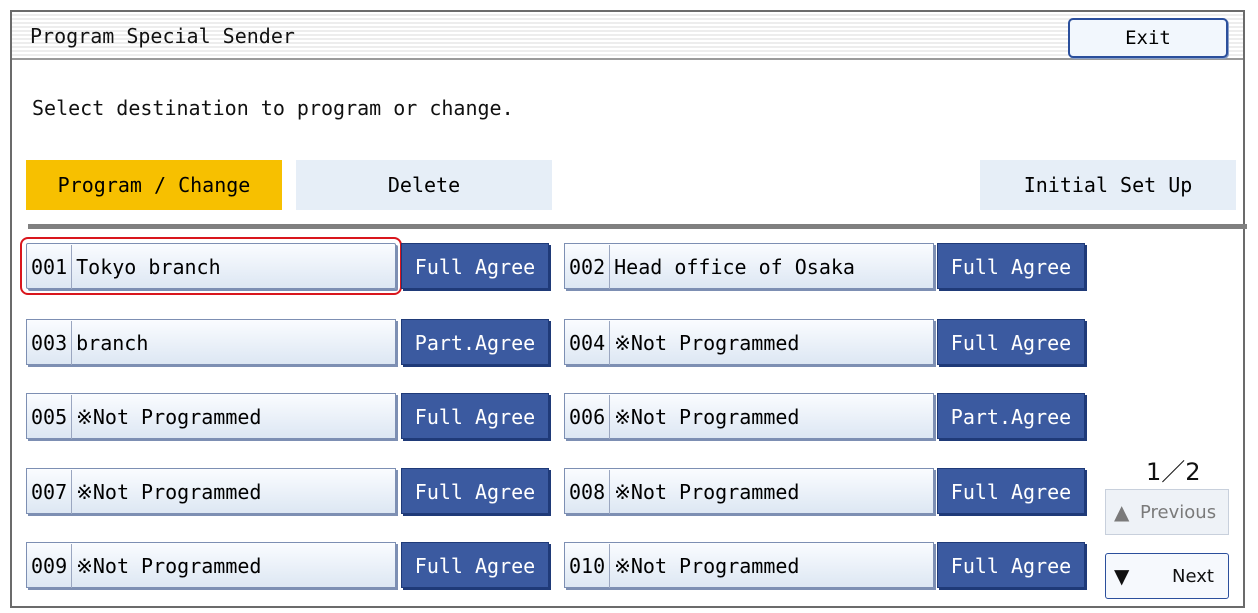  I want to click on exit-button: Exit, so click(1148, 38).